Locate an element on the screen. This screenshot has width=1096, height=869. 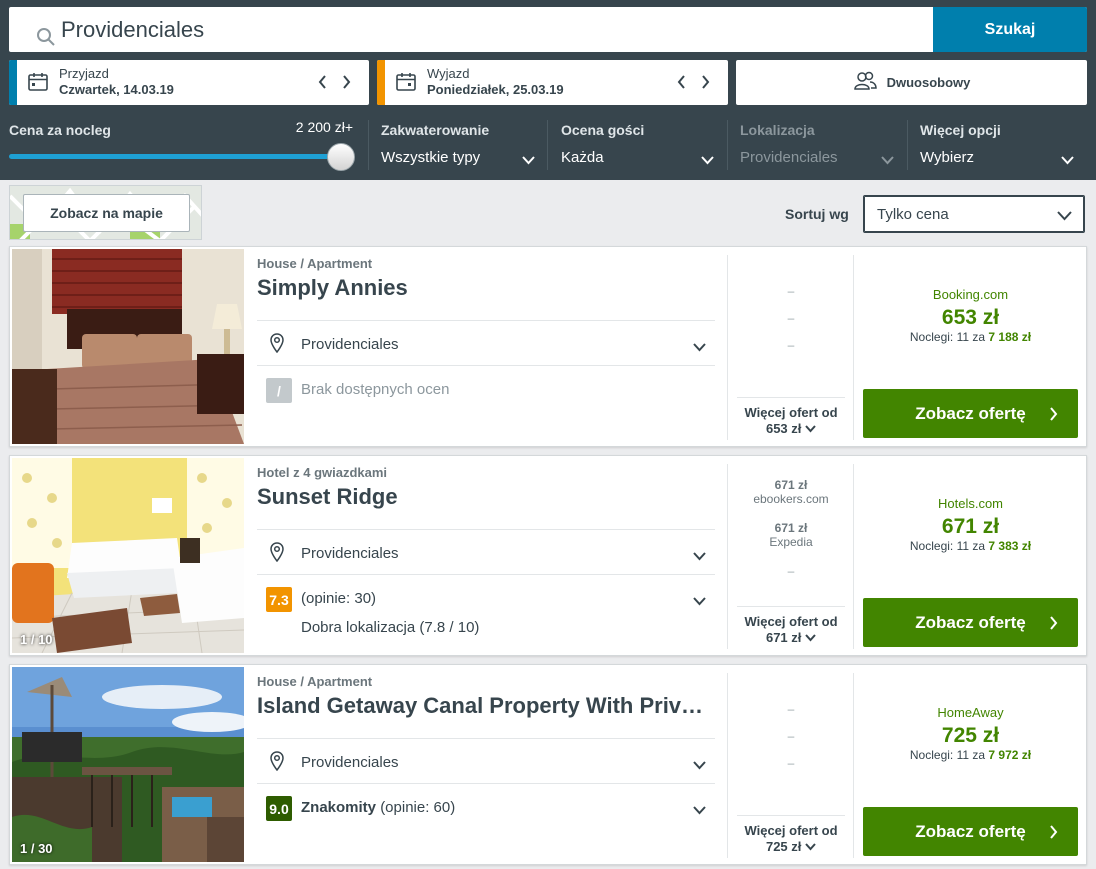
more-options-filter: Więcej opcji Wybierz is located at coordinates (997, 145).